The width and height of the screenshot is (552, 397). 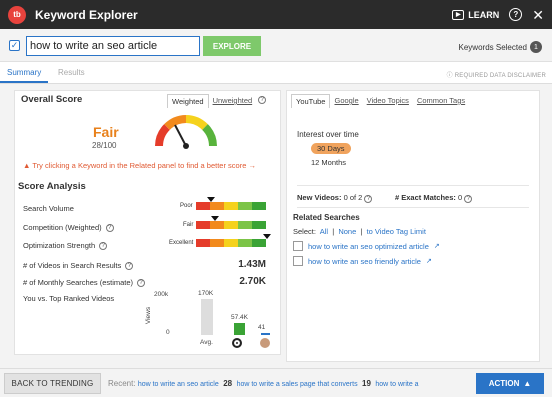 I want to click on score-rating: Fair, so click(x=106, y=132).